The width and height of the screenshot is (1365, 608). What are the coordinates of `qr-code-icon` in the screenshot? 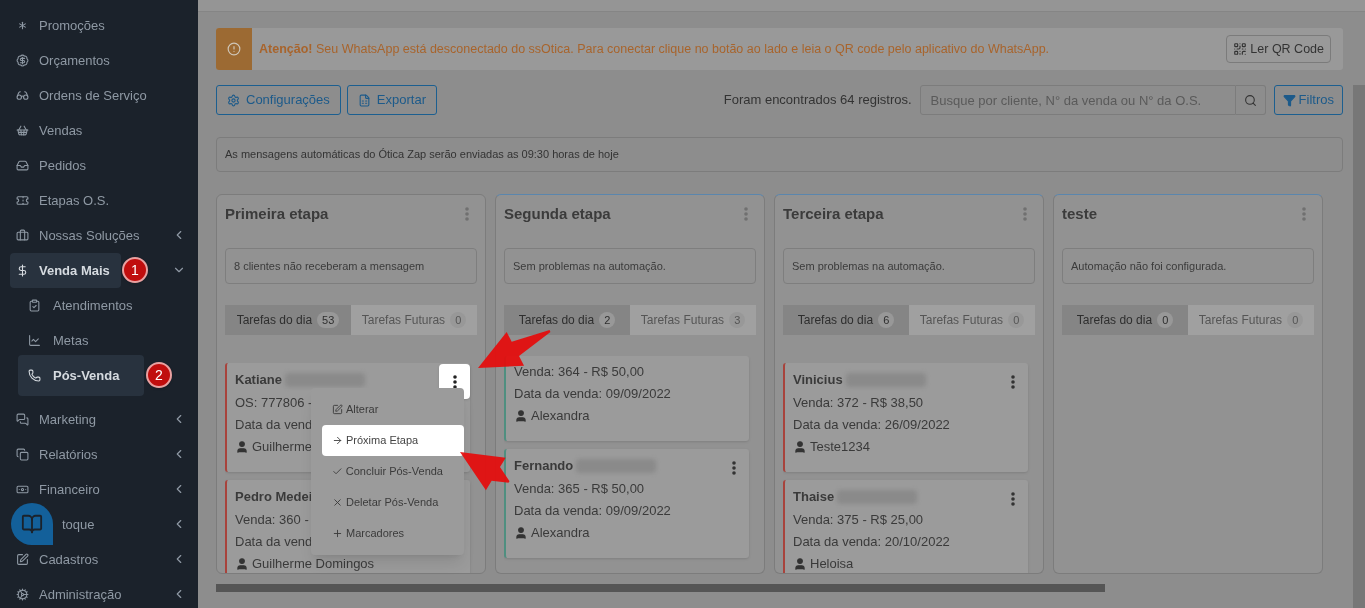 It's located at (1240, 49).